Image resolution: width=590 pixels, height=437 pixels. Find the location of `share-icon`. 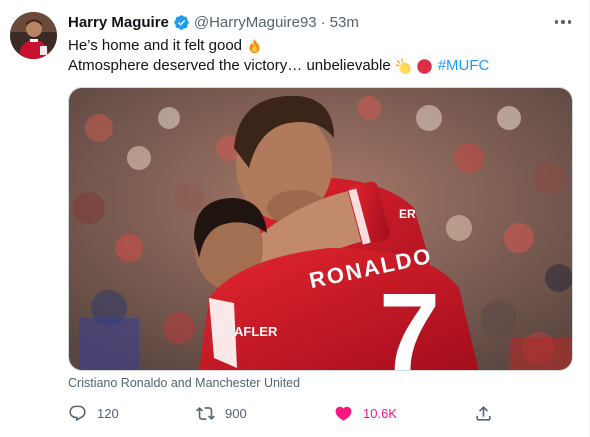

share-icon is located at coordinates (483, 413).